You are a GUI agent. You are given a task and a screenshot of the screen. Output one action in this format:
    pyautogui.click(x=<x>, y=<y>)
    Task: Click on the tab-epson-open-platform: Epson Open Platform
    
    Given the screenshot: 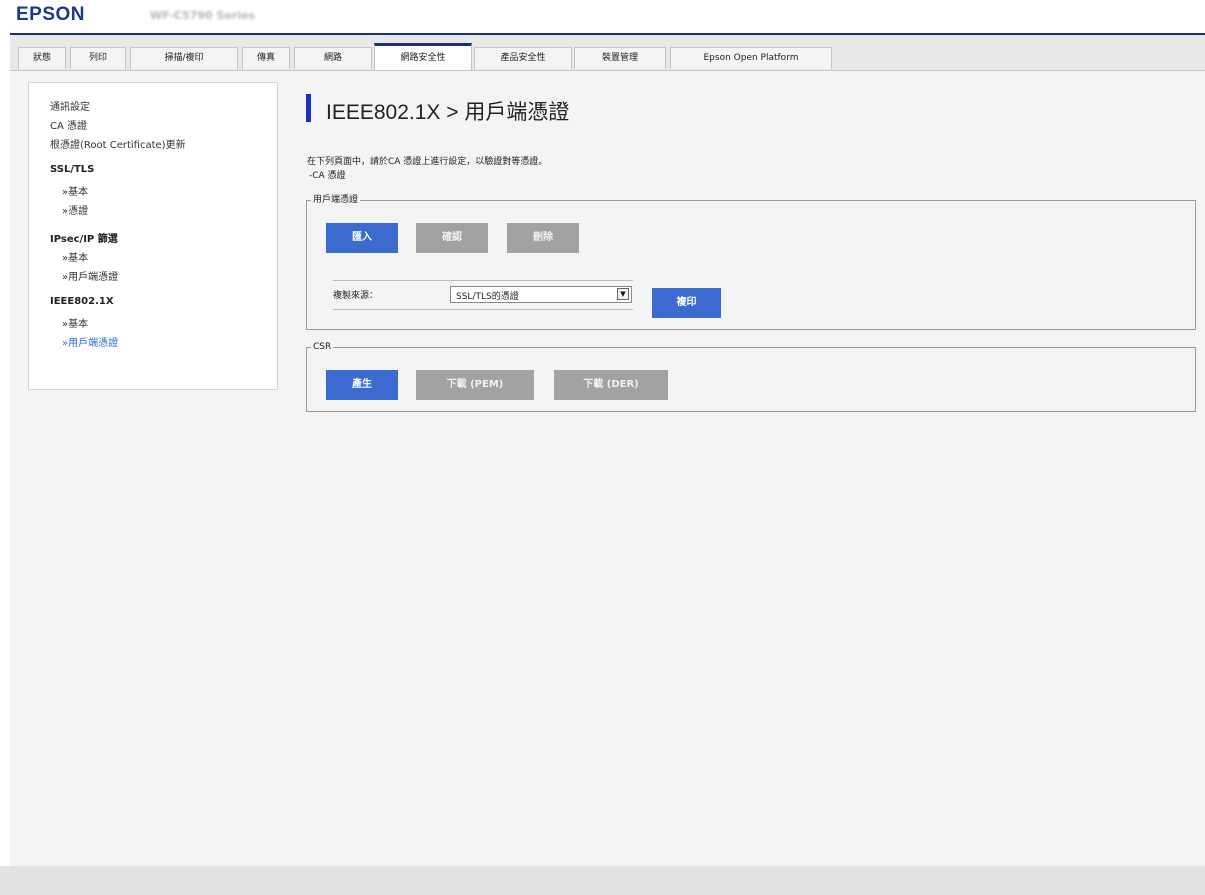 What is the action you would take?
    pyautogui.click(x=751, y=58)
    